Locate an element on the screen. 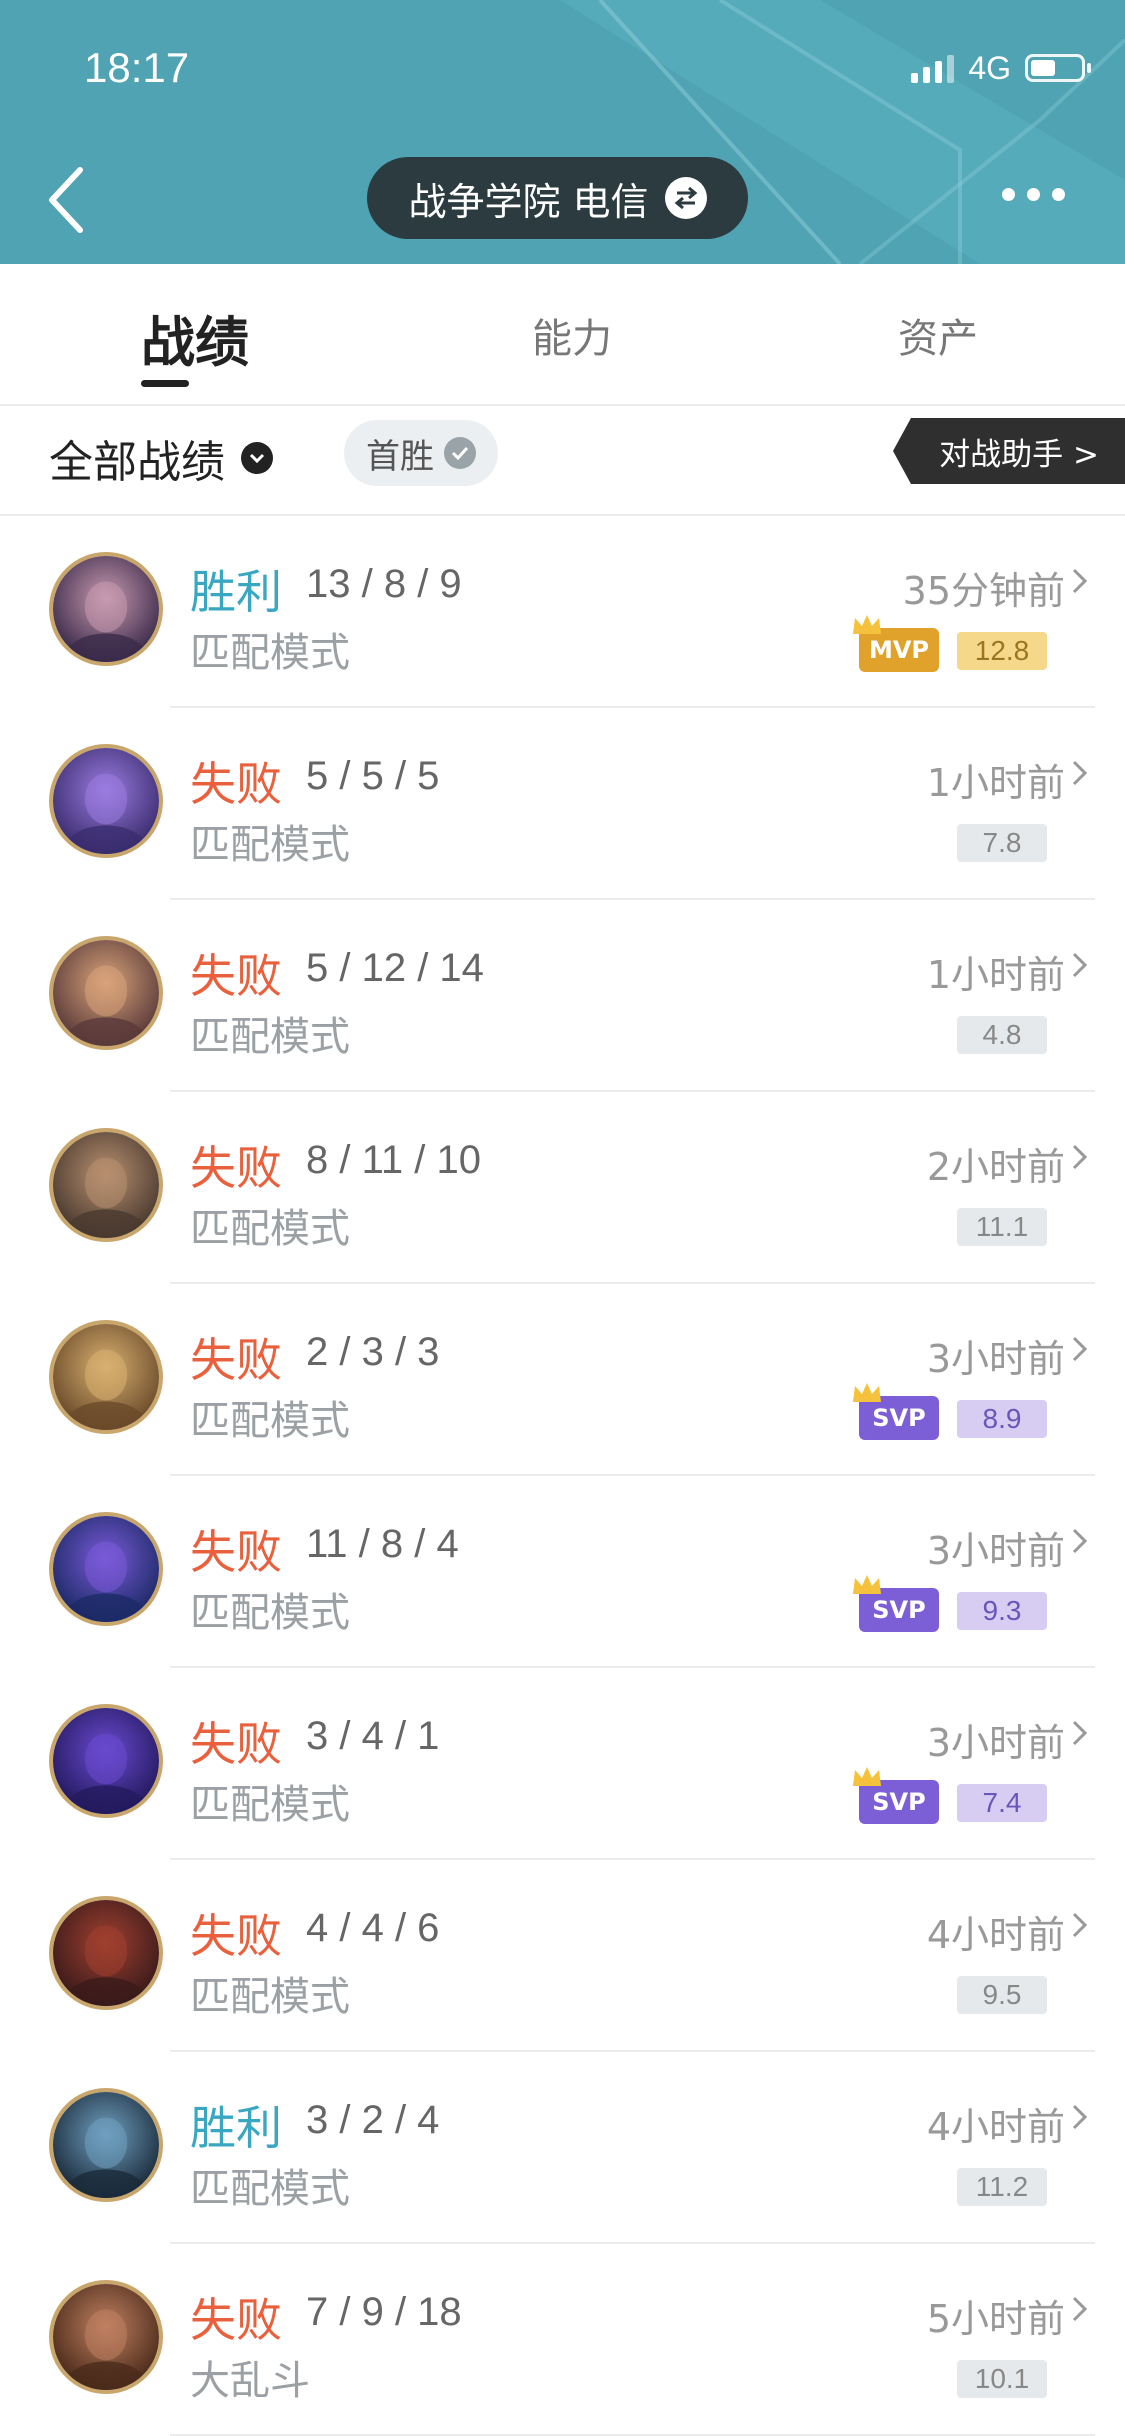 The image size is (1125, 2436). check-icon is located at coordinates (460, 453).